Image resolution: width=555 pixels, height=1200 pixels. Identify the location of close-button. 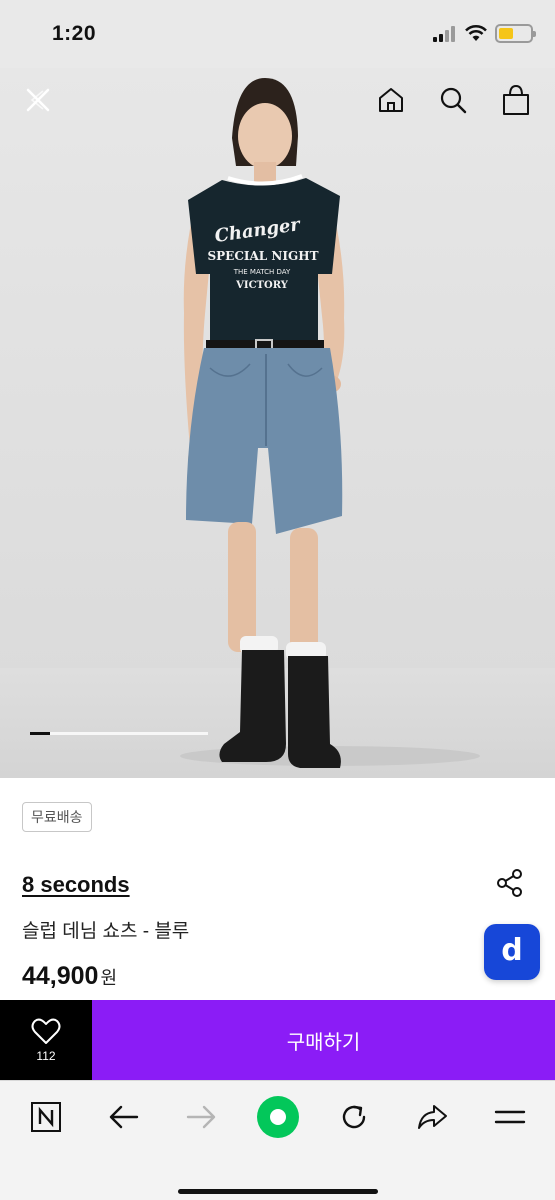
(38, 100).